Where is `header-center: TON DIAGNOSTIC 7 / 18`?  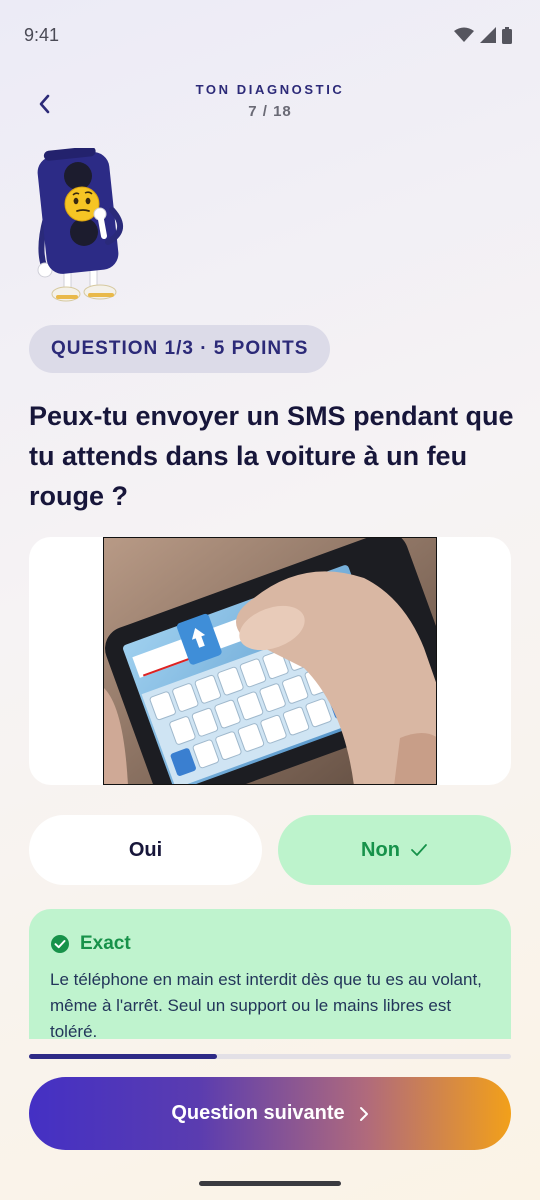
header-center: TON DIAGNOSTIC 7 / 18 is located at coordinates (270, 101).